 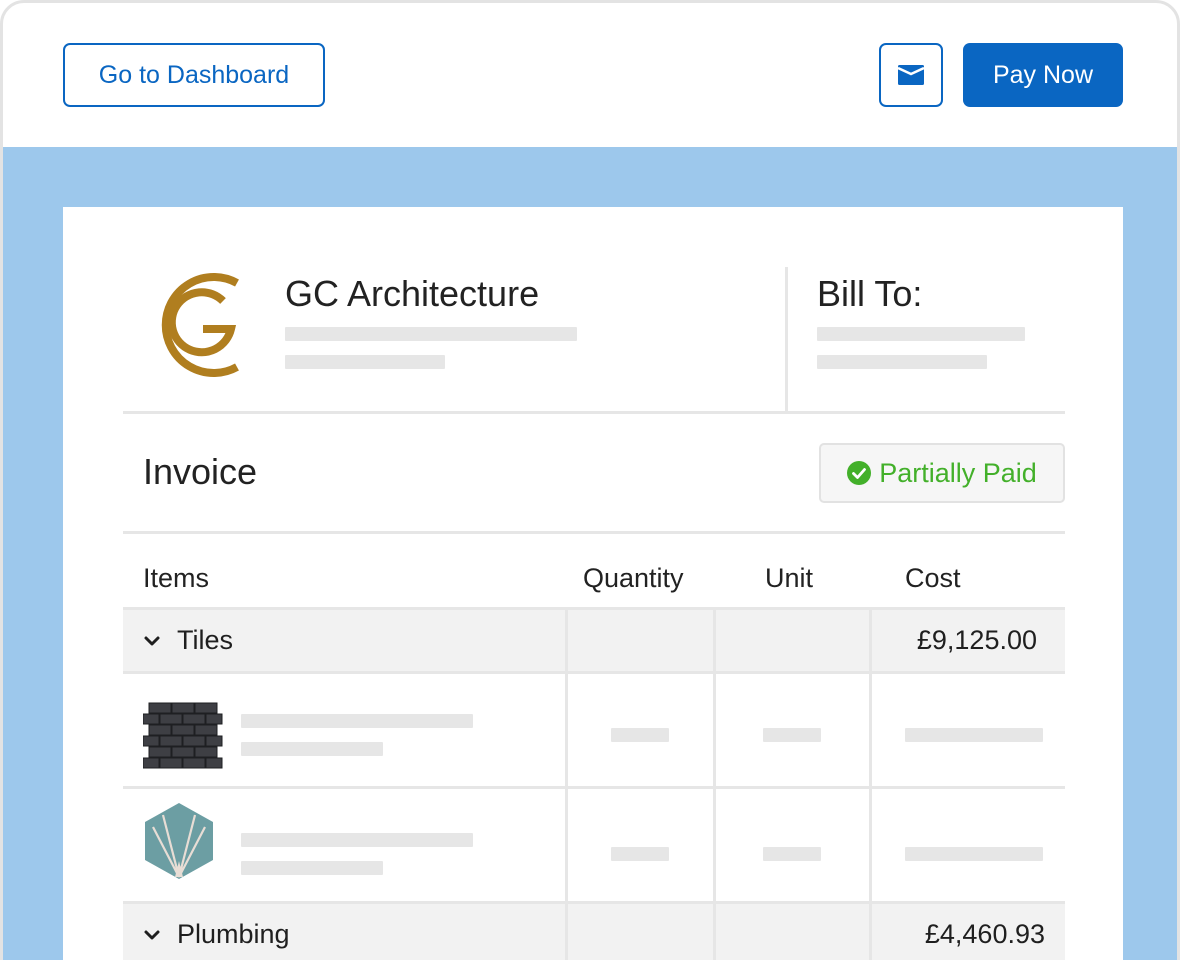 What do you see at coordinates (200, 325) in the screenshot?
I see `gc-monogram-logo` at bounding box center [200, 325].